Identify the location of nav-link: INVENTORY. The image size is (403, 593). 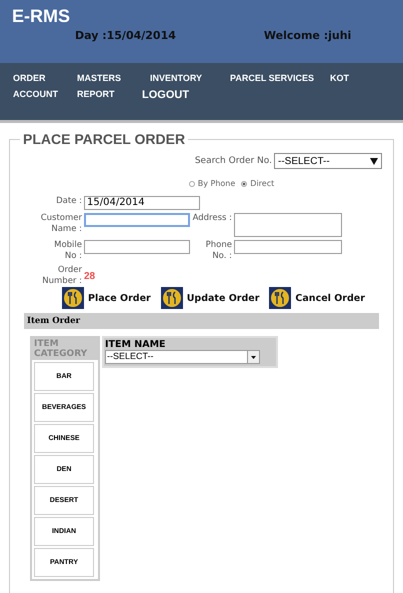
(190, 78).